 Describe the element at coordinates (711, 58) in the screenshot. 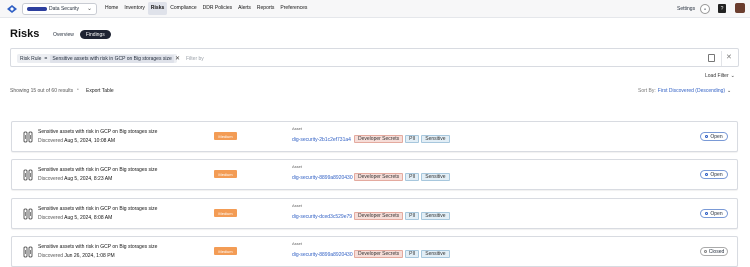

I see `bookmark-icon` at that location.